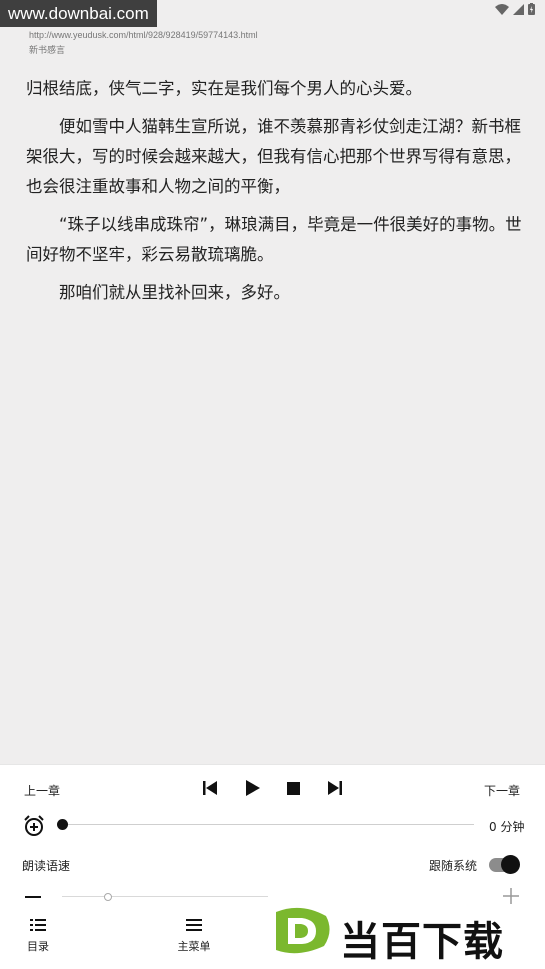 This screenshot has width=545, height=969. What do you see at coordinates (165, 896) in the screenshot?
I see `speed-slider-track` at bounding box center [165, 896].